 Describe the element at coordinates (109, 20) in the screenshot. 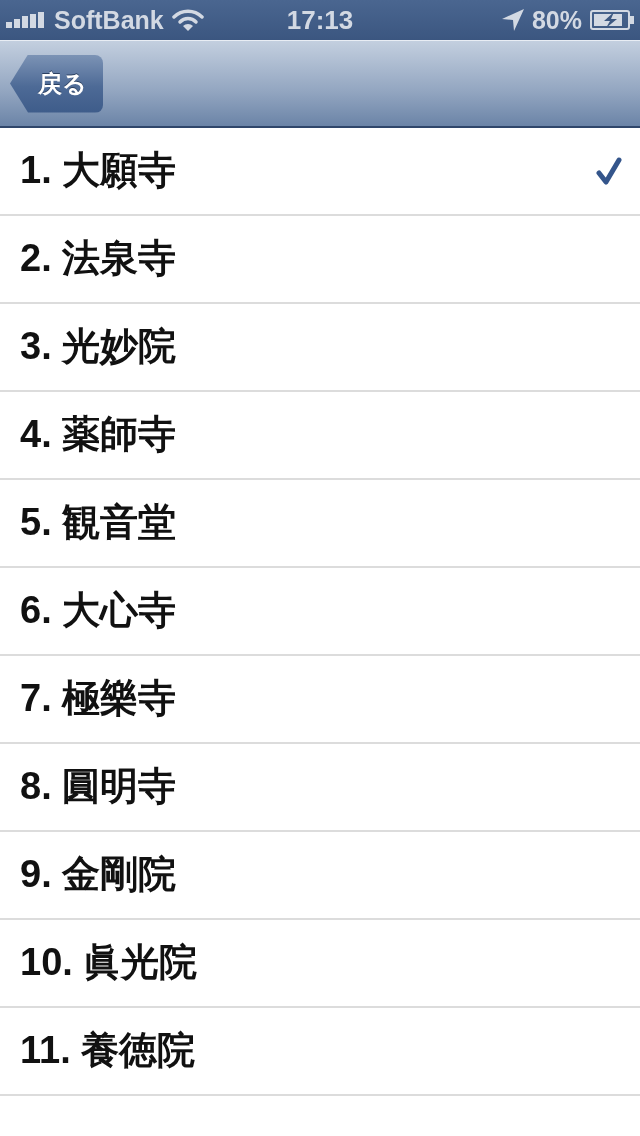

I see `carrier-name: SoftBank` at that location.